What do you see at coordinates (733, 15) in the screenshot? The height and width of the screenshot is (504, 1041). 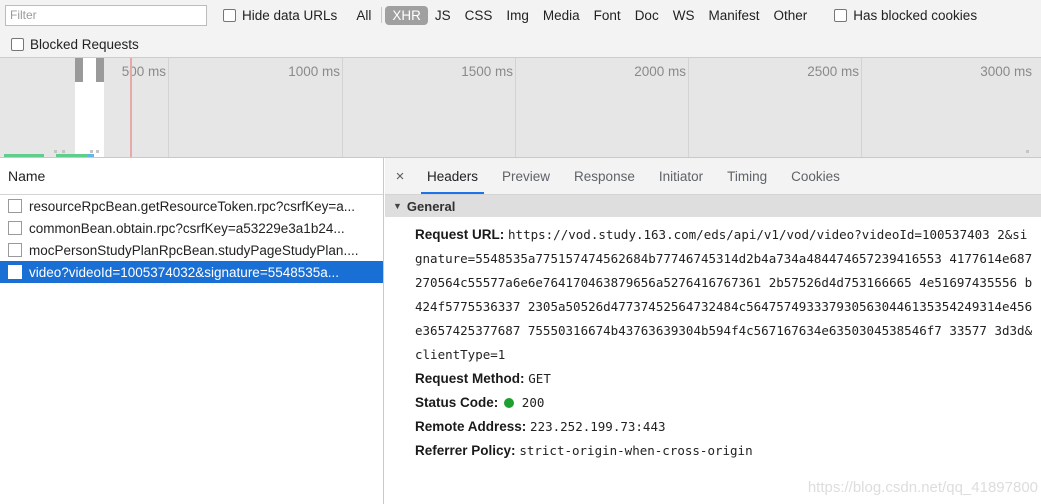 I see `type-filter-manifest: Manifest` at bounding box center [733, 15].